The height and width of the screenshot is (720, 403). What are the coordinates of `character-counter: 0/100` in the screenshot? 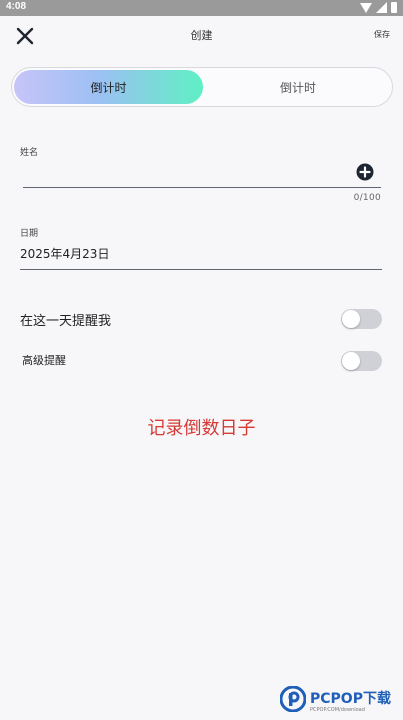 It's located at (367, 198).